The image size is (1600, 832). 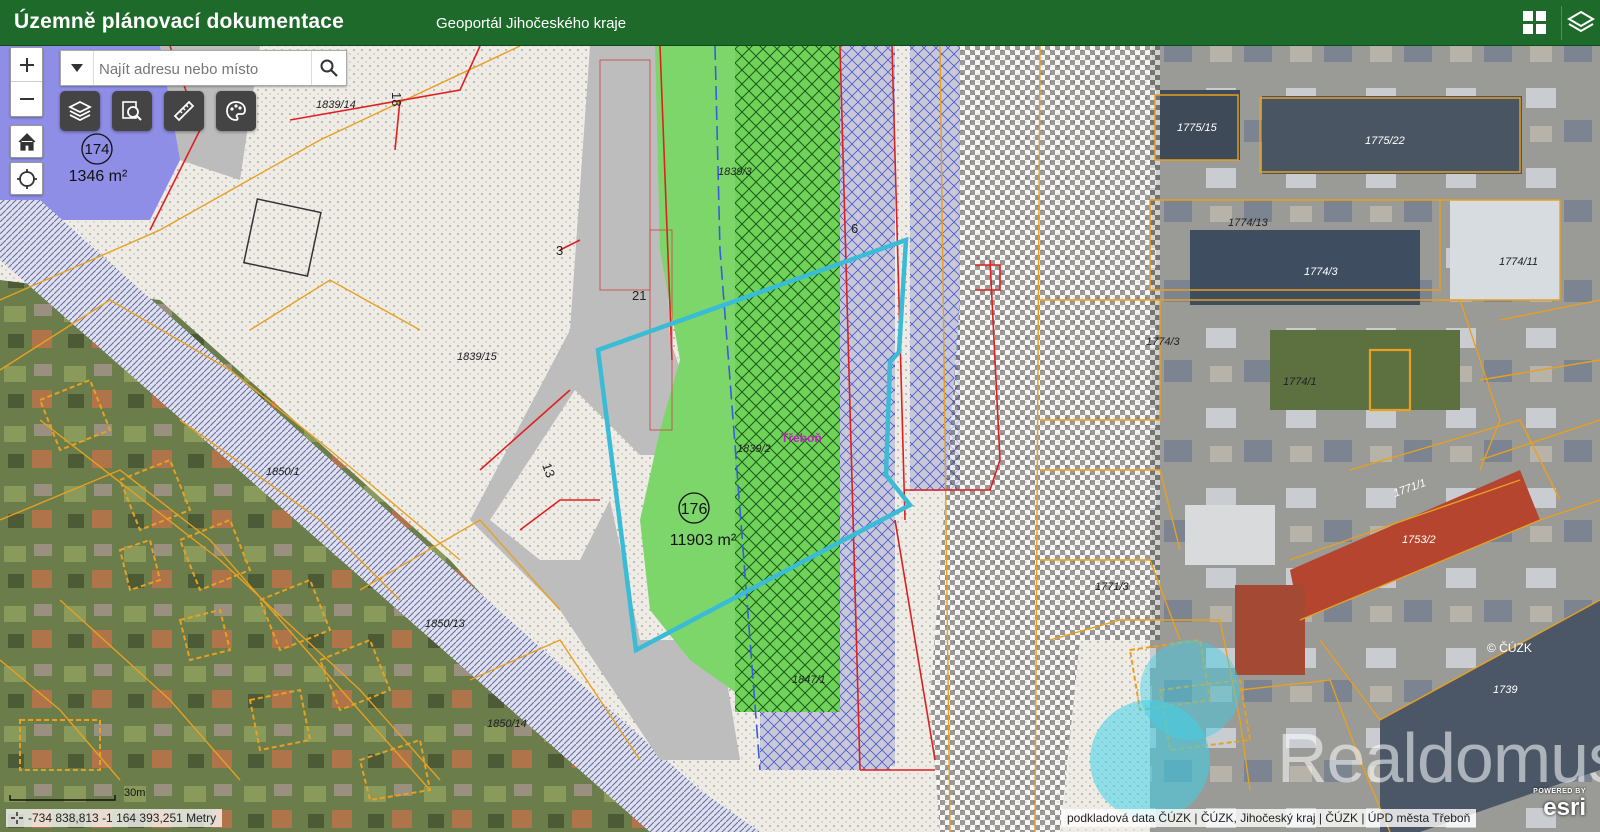 I want to click on parcel-label: 1850/1, so click(x=283, y=472).